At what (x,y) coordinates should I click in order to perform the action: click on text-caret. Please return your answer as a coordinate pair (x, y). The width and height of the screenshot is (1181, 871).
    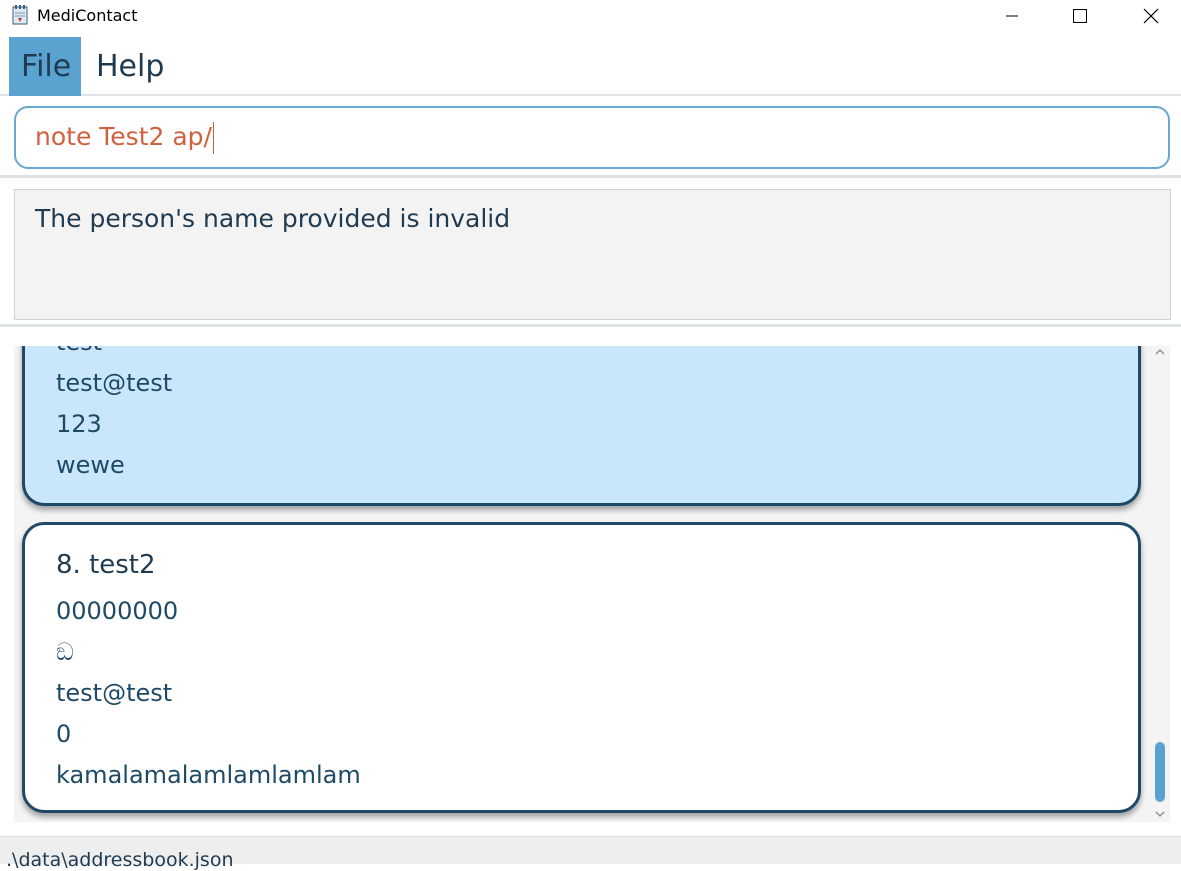
    Looking at the image, I should click on (213, 138).